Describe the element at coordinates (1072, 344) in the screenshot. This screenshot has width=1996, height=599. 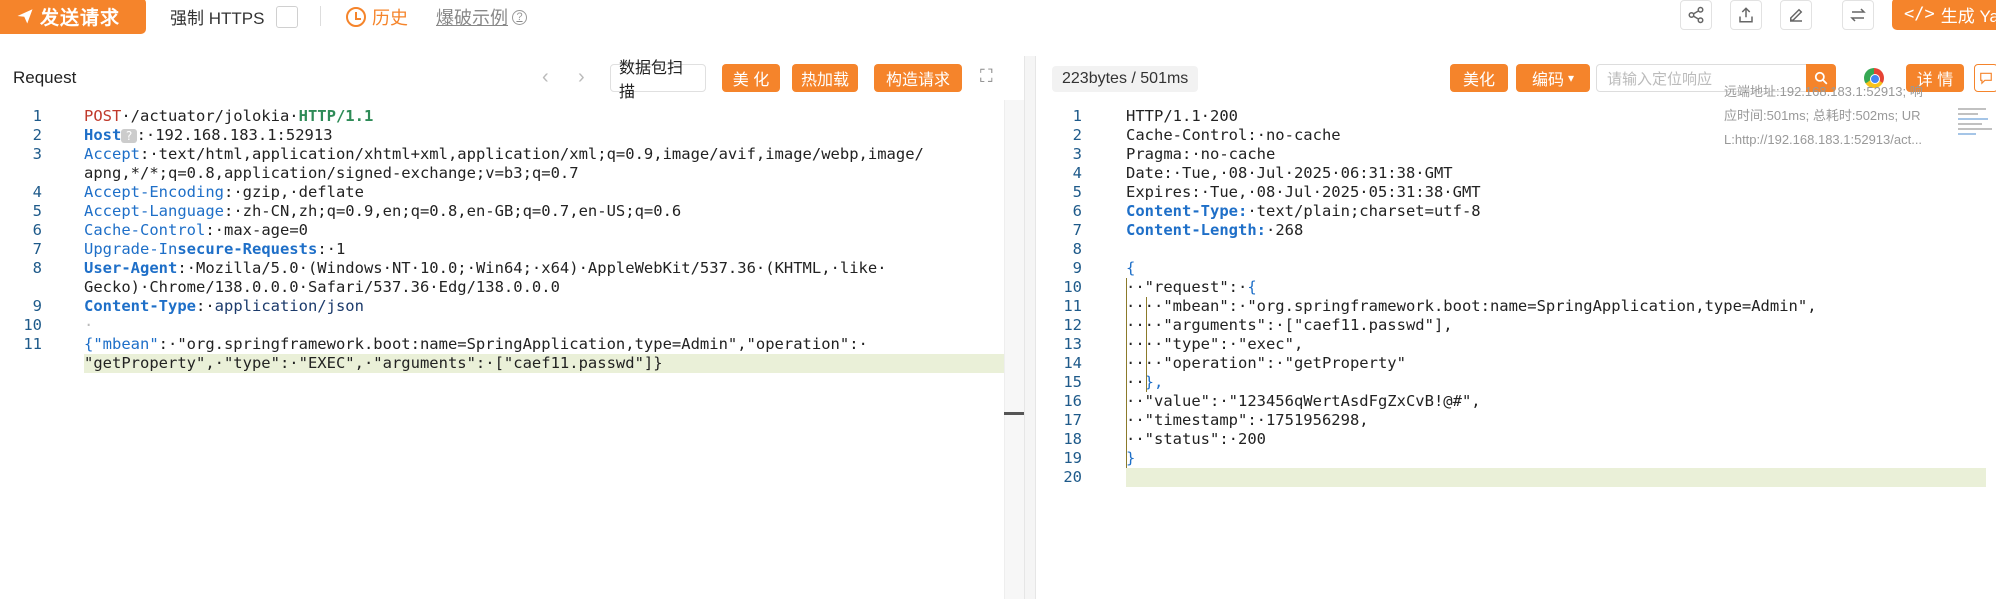
I see `line-number: 13` at that location.